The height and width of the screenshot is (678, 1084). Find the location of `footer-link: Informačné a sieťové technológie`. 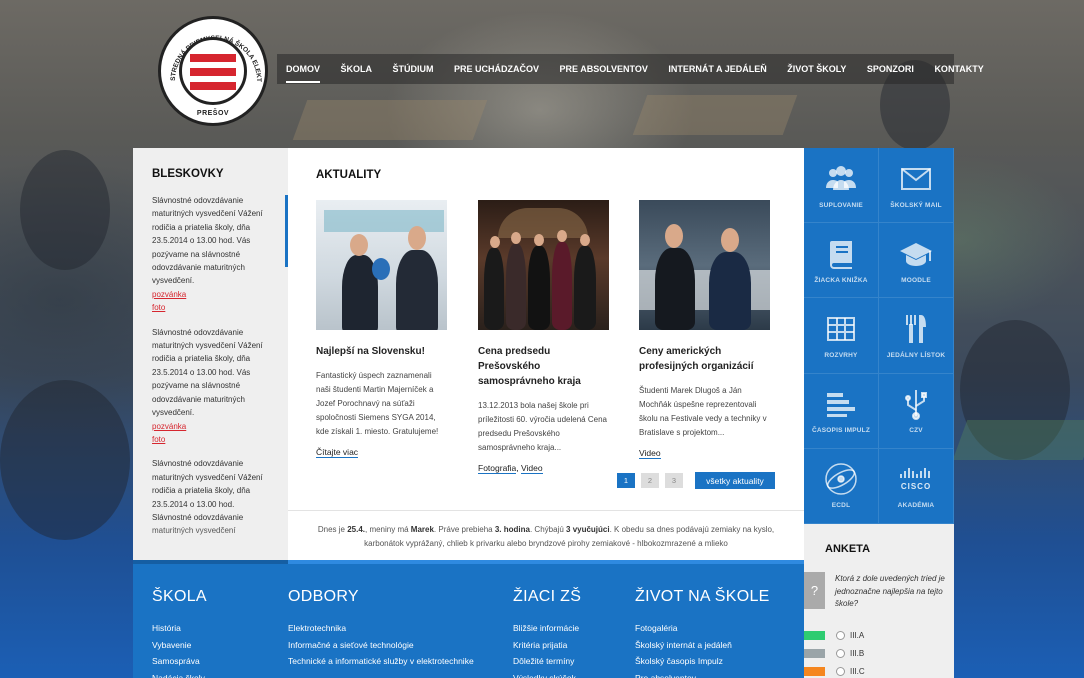

footer-link: Informačné a sieťové technológie is located at coordinates (381, 645).